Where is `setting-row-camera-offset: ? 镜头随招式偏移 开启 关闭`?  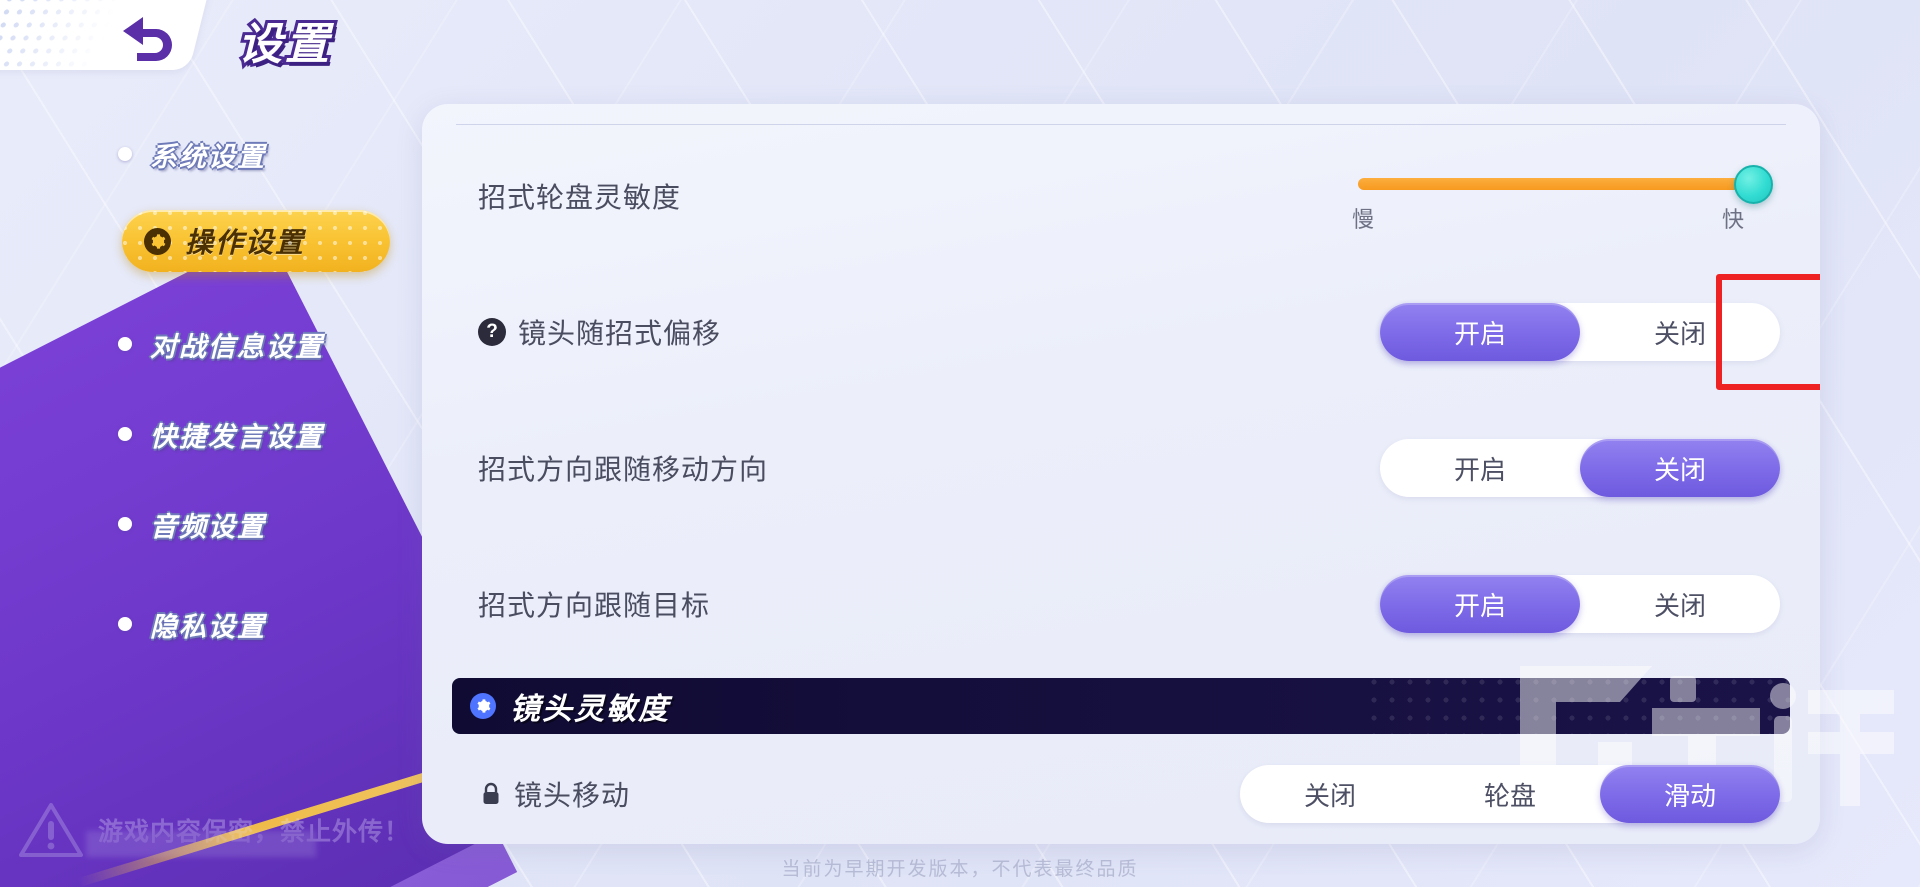 setting-row-camera-offset: ? 镜头随招式偏移 开启 关闭 is located at coordinates (1121, 332).